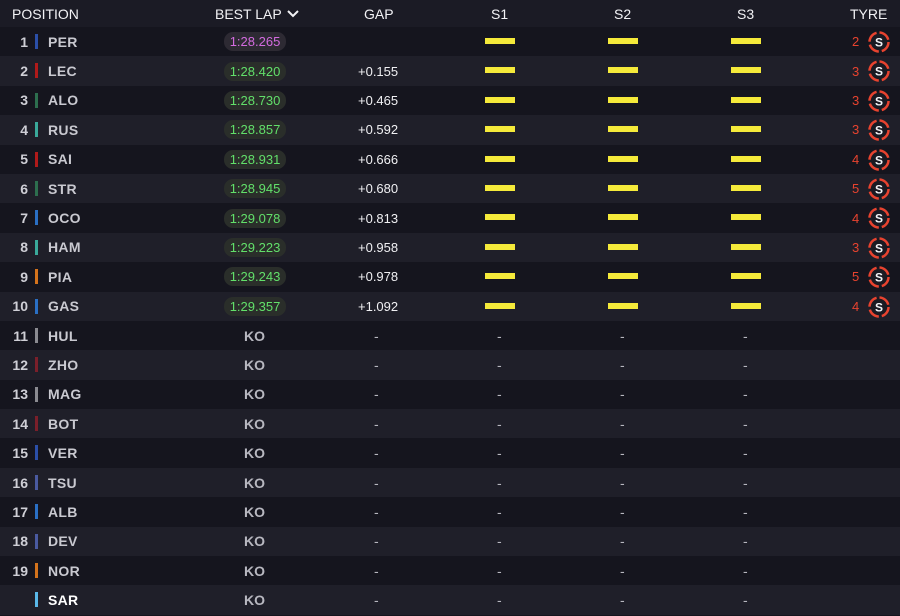 The height and width of the screenshot is (616, 900). I want to click on table-row: 10 GAS 1:29.357 +1.092 4 S, so click(450, 306).